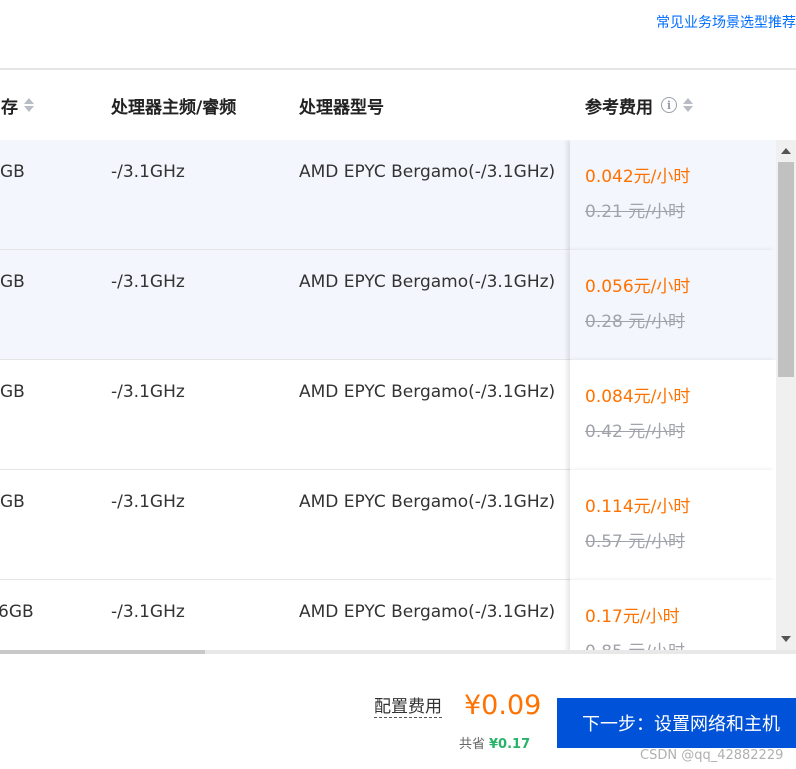 The image size is (796, 769). What do you see at coordinates (673, 305) in the screenshot?
I see `price-cell: 0.056元/小时 0.28 元/小时` at bounding box center [673, 305].